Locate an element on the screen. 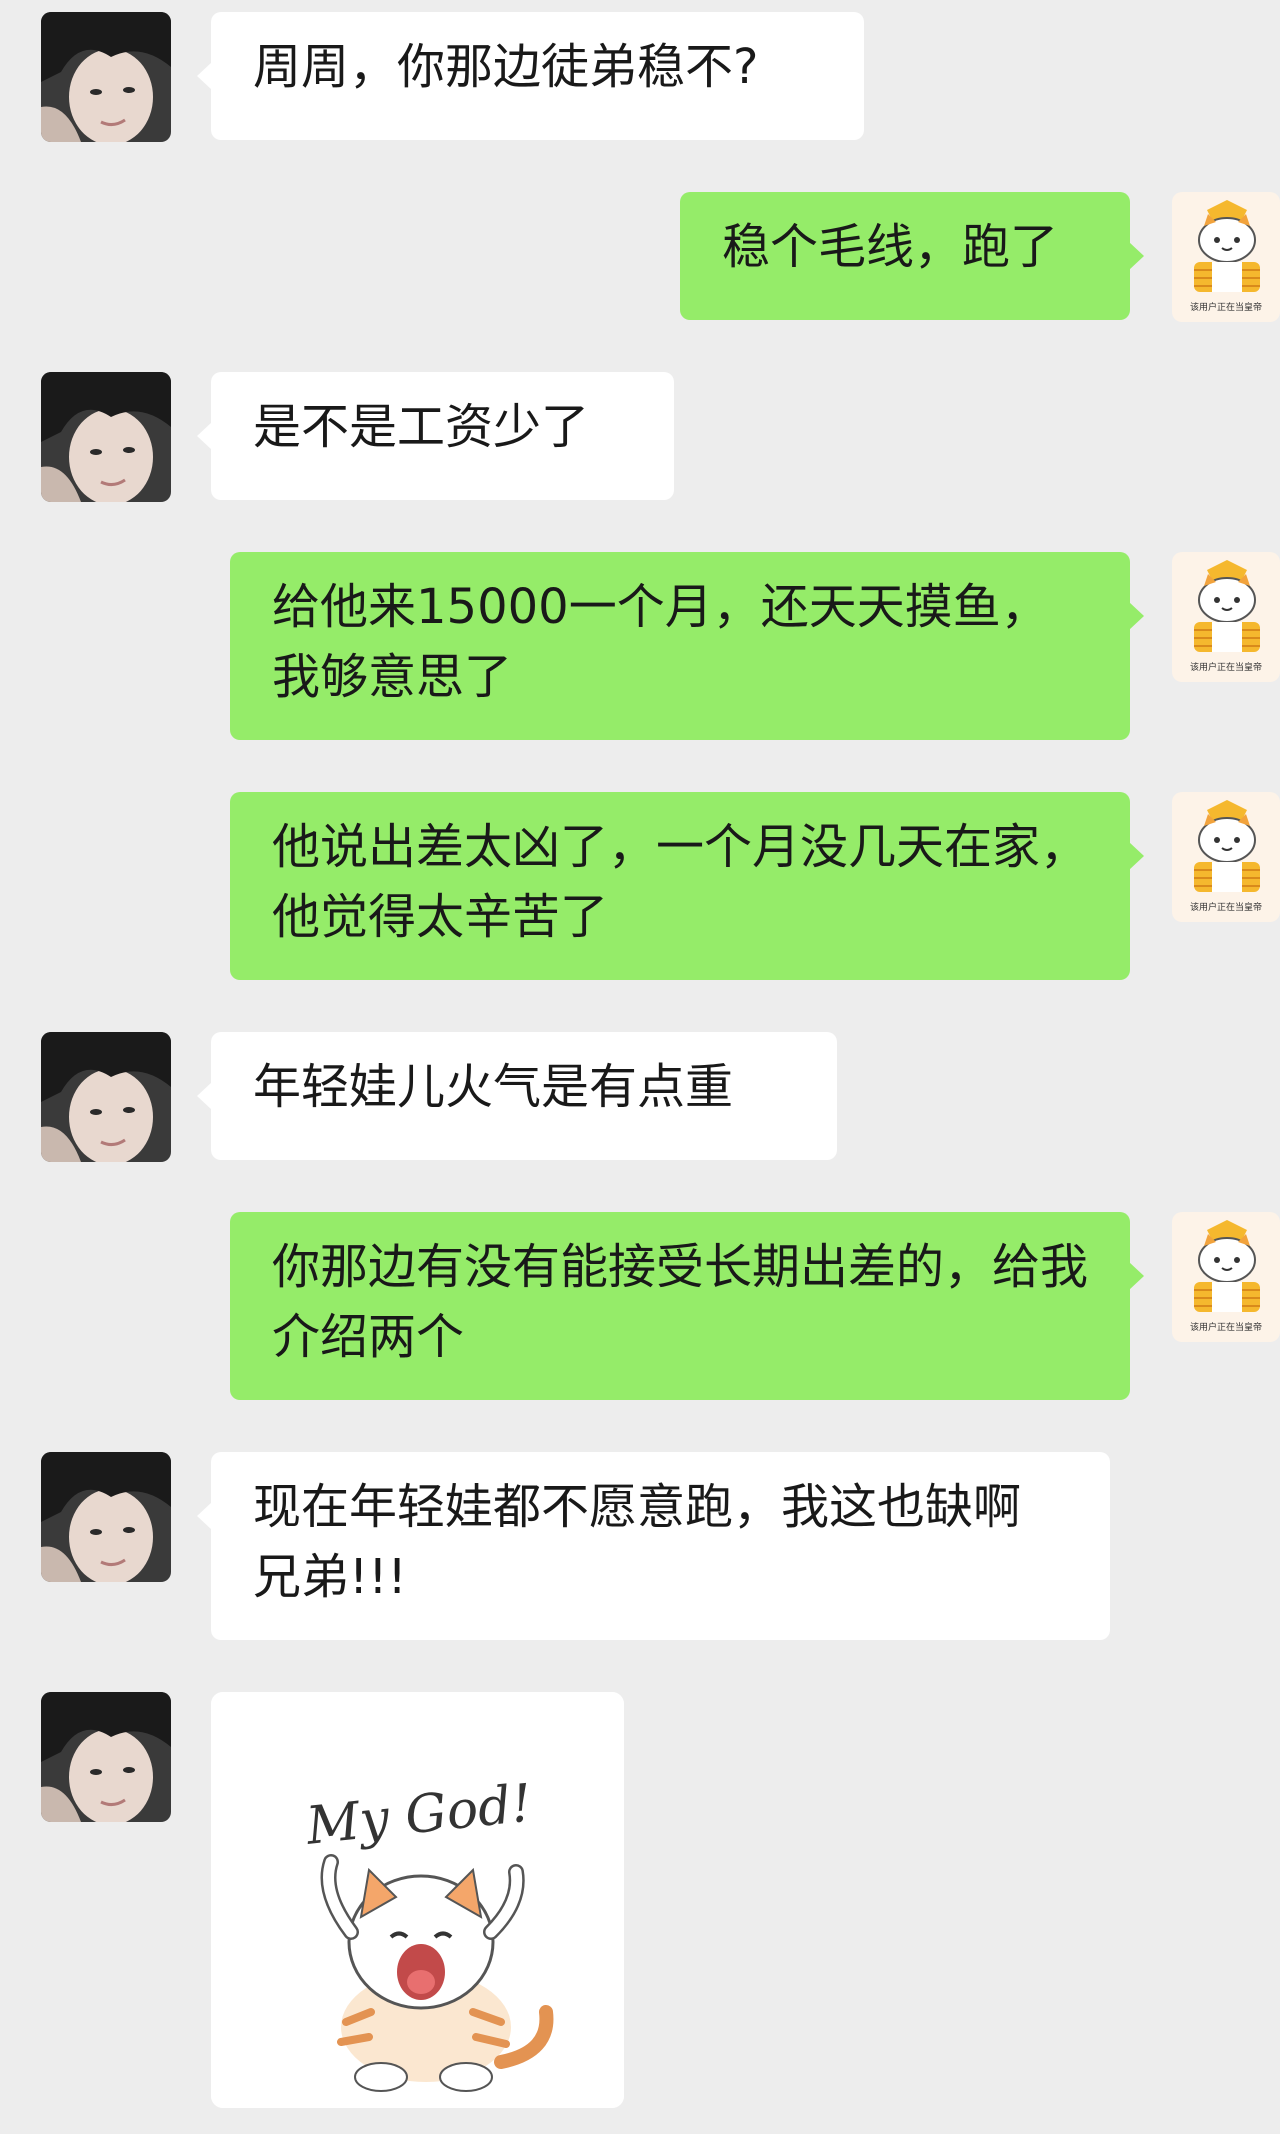  message-text: 他说出差太凶了，一个月没几天在家，他觉得太辛苦了 is located at coordinates (680, 882).